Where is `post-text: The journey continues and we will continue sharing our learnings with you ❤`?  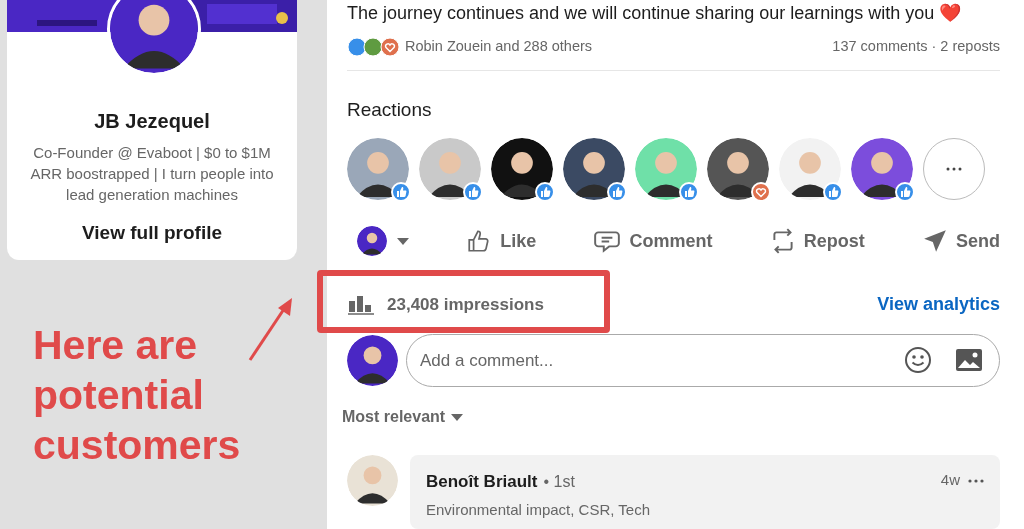 post-text: The journey continues and we will continue sharing our learnings with you ❤ is located at coordinates (655, 13).